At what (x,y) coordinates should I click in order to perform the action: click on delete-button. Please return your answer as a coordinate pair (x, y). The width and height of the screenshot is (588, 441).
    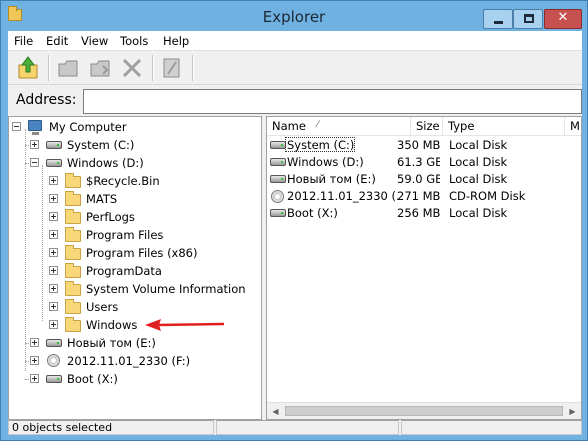
    Looking at the image, I should click on (132, 68).